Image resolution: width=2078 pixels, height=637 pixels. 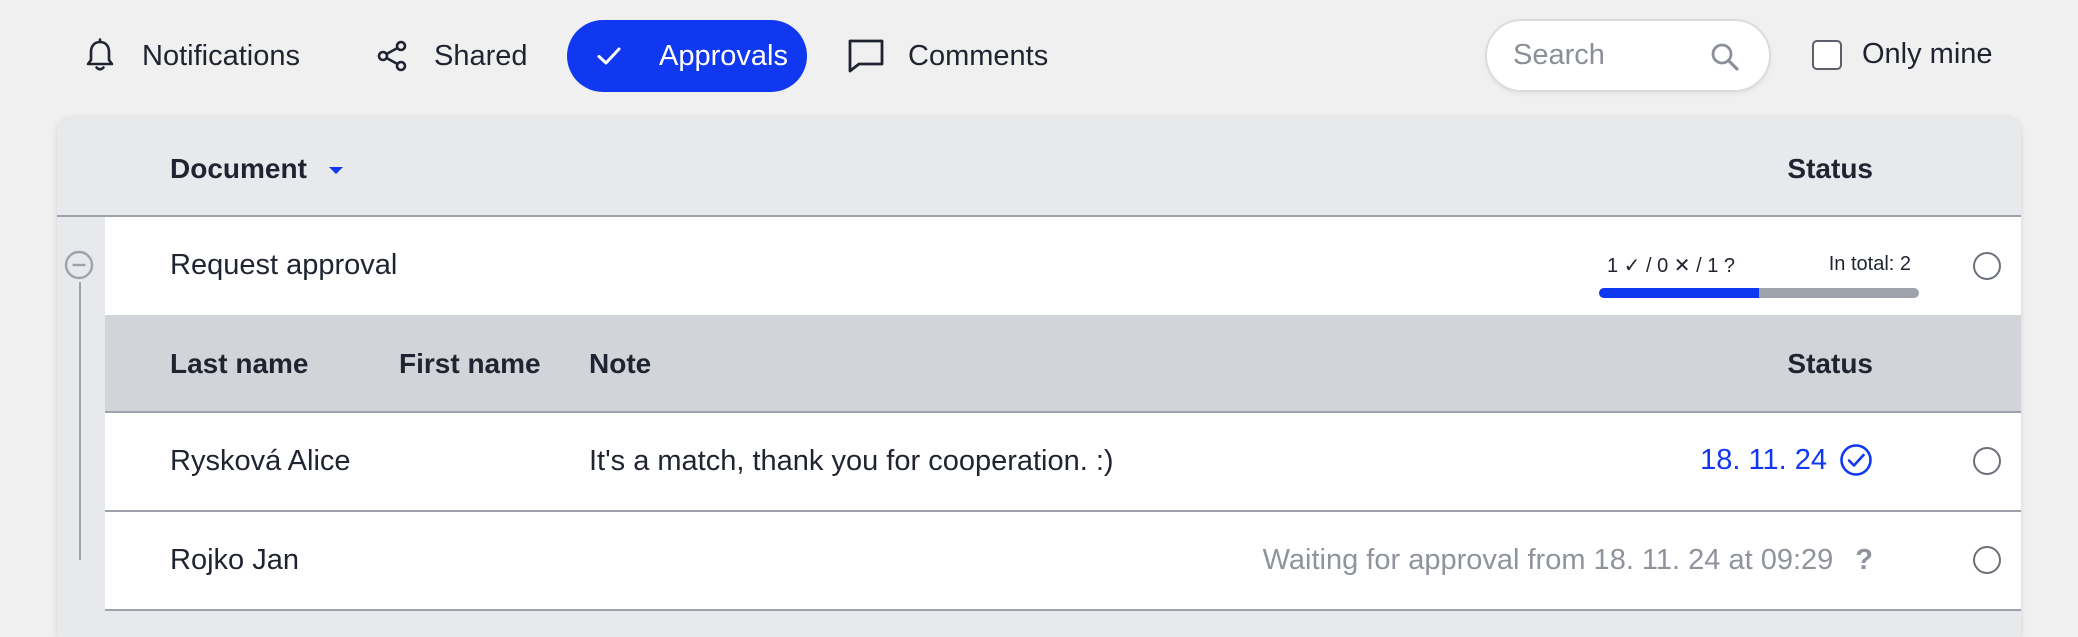 I want to click on search-box, so click(x=1628, y=55).